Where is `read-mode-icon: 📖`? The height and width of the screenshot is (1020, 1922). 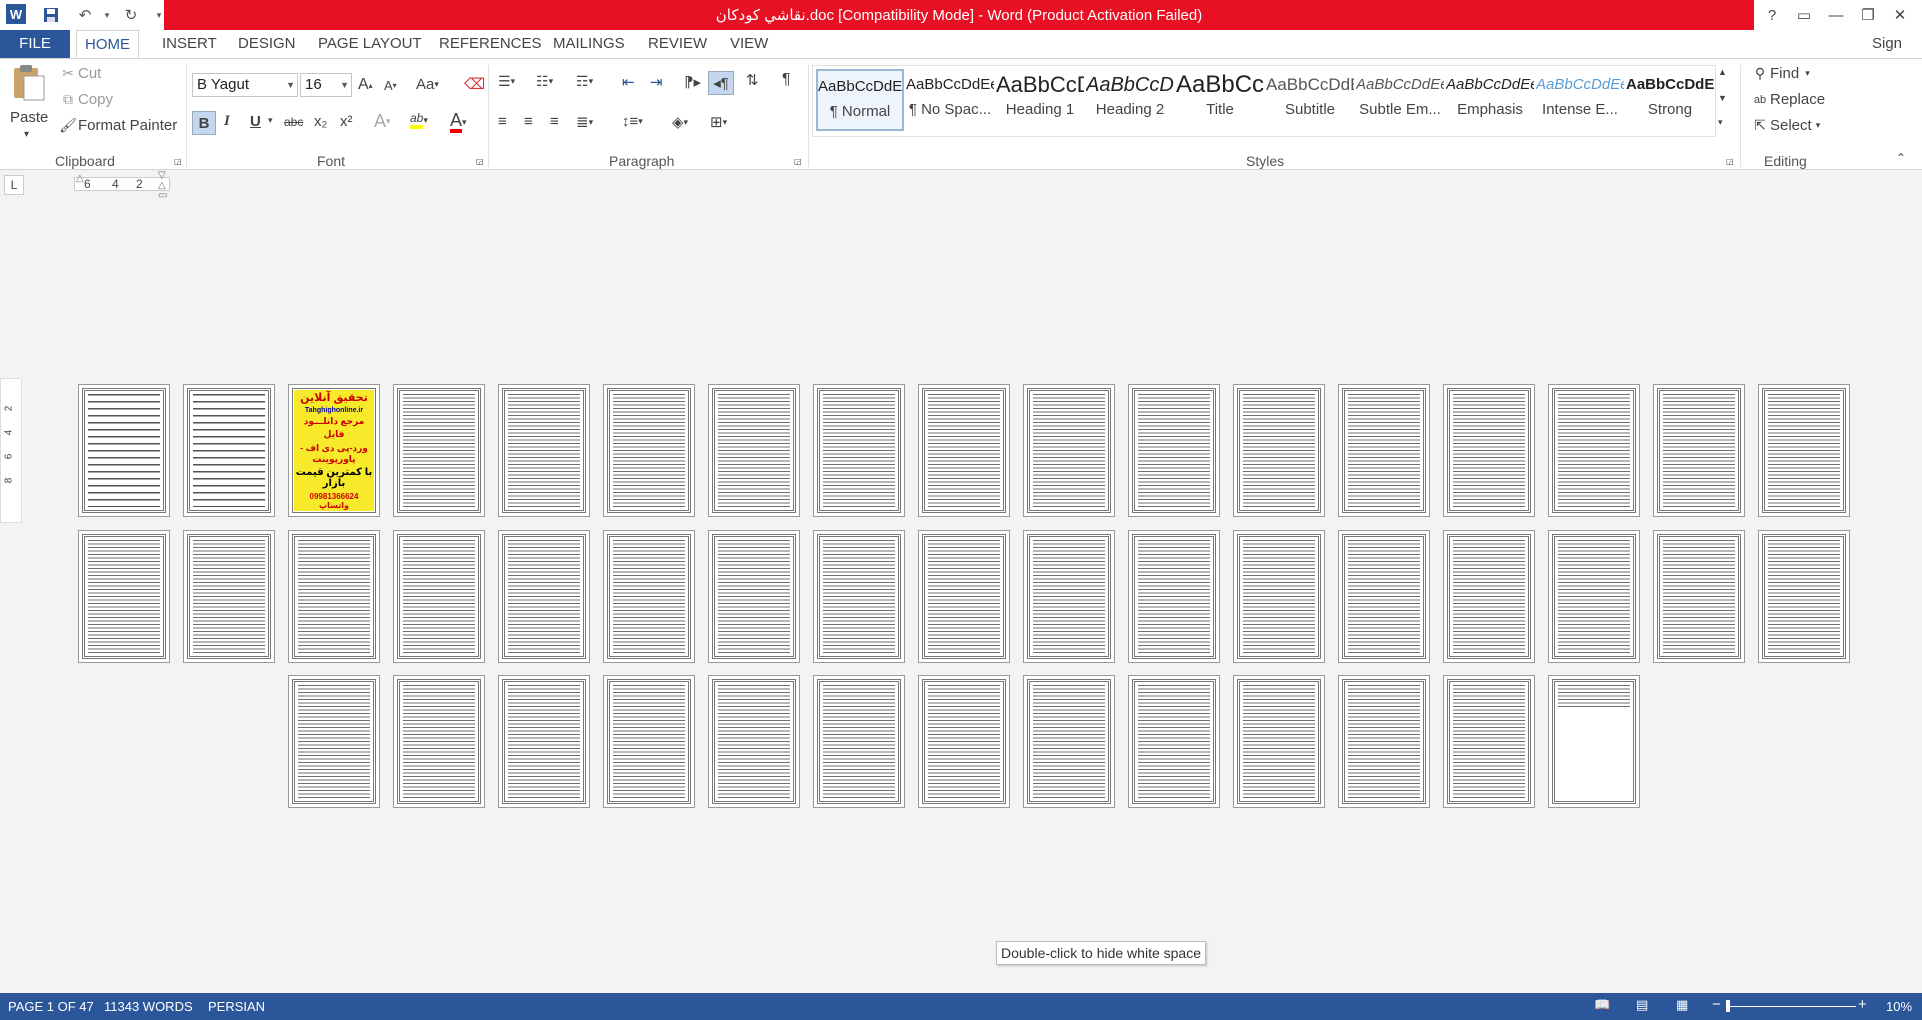
read-mode-icon: 📖 is located at coordinates (1602, 1005).